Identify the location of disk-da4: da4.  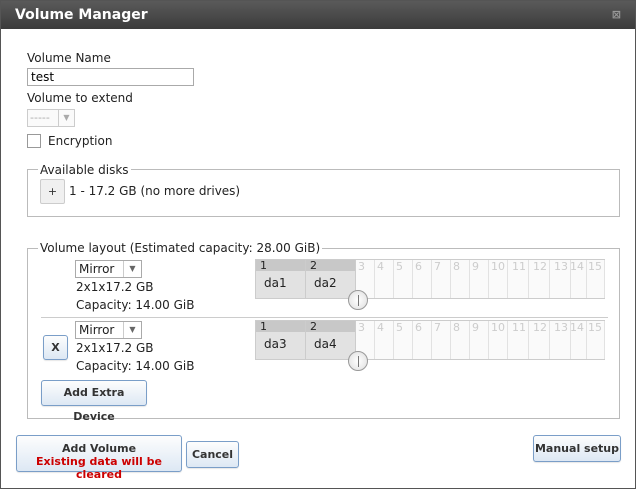
(325, 344).